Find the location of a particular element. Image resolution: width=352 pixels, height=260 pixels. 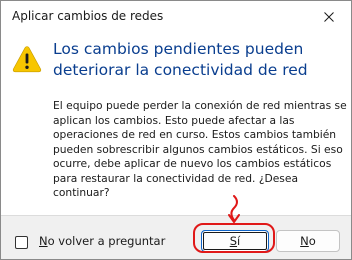

no-button: No is located at coordinates (308, 241).